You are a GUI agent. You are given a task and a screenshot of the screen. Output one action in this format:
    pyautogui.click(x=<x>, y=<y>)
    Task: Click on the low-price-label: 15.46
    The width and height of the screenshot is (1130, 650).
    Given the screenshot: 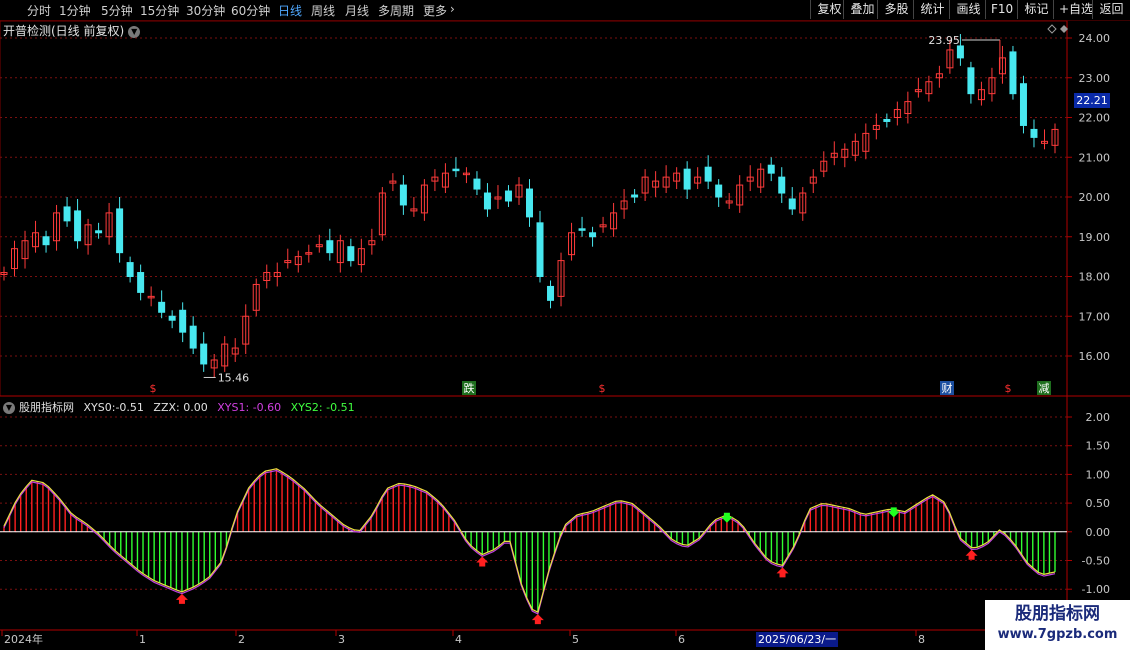 What is the action you would take?
    pyautogui.click(x=234, y=377)
    